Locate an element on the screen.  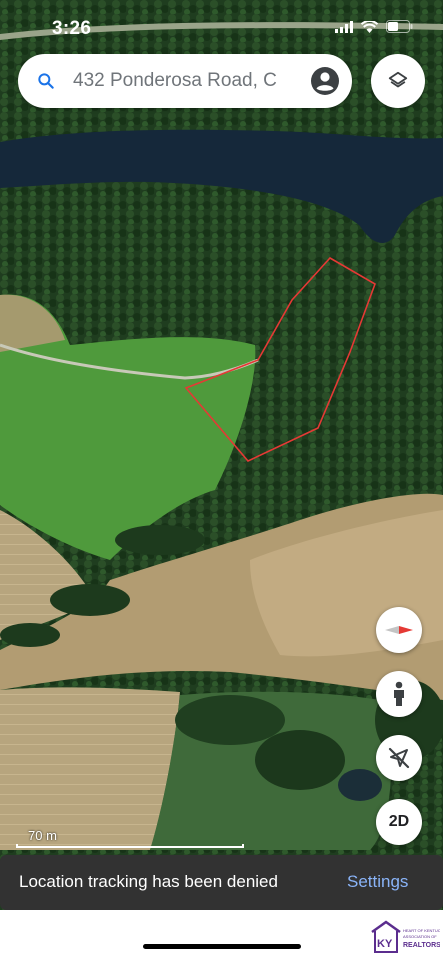
scale-label: 70 m is located at coordinates (42, 835).